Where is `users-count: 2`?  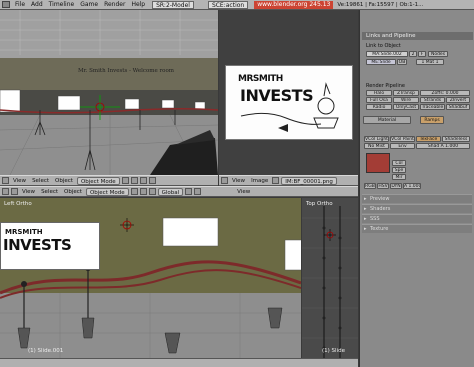
users-count: 2 is located at coordinates (413, 54).